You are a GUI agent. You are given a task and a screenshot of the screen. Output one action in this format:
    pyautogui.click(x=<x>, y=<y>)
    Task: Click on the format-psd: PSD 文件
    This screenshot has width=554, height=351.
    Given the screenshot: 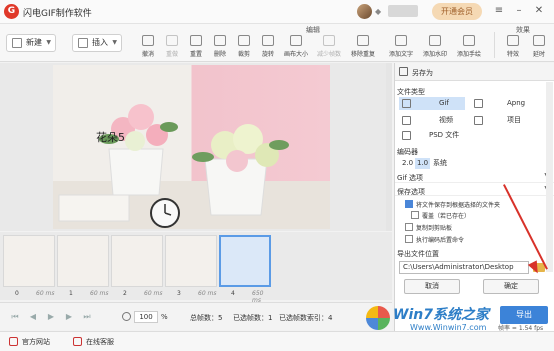 What is the action you would take?
    pyautogui.click(x=432, y=135)
    